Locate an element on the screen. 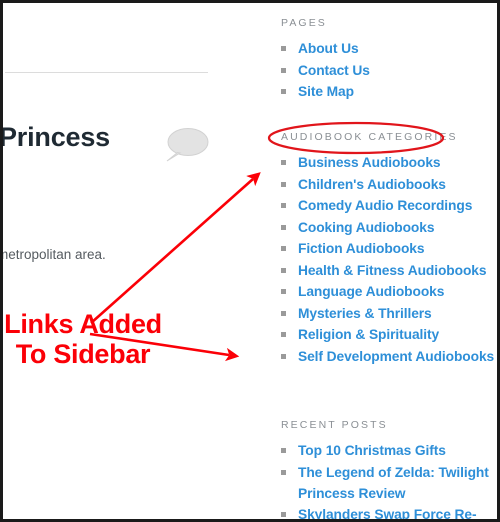 This screenshot has width=500, height=522. list-item: Self Development Audiobooks is located at coordinates (388, 356).